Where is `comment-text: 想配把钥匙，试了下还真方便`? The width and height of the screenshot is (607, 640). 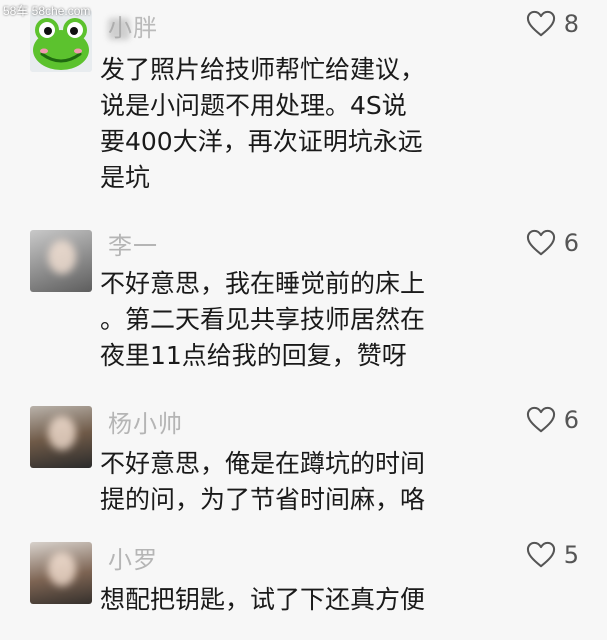
comment-text: 想配把钥匙，试了下还真方便 is located at coordinates (305, 600).